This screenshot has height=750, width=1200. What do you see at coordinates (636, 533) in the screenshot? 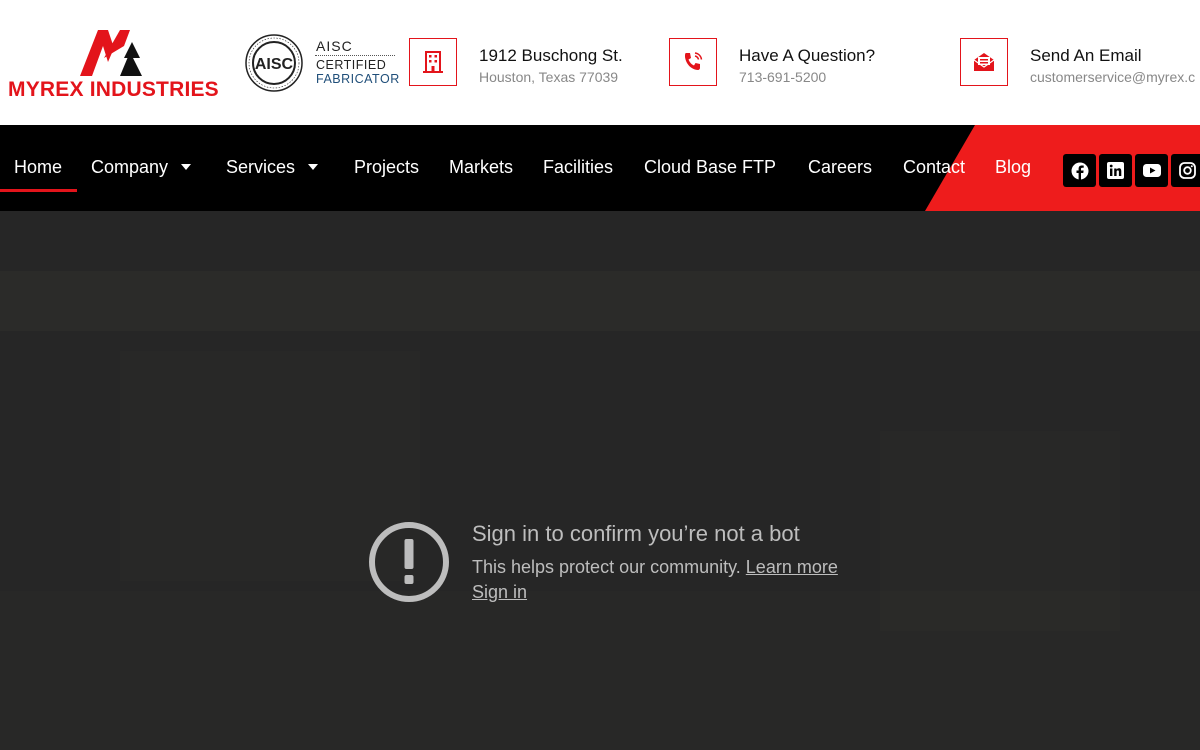
I see `bot-check-title: Sign in to confirm you’re not a bot` at bounding box center [636, 533].